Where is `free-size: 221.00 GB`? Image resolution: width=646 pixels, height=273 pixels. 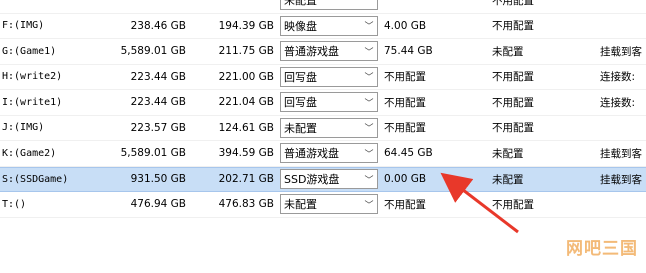
free-size: 221.00 GB is located at coordinates (246, 76).